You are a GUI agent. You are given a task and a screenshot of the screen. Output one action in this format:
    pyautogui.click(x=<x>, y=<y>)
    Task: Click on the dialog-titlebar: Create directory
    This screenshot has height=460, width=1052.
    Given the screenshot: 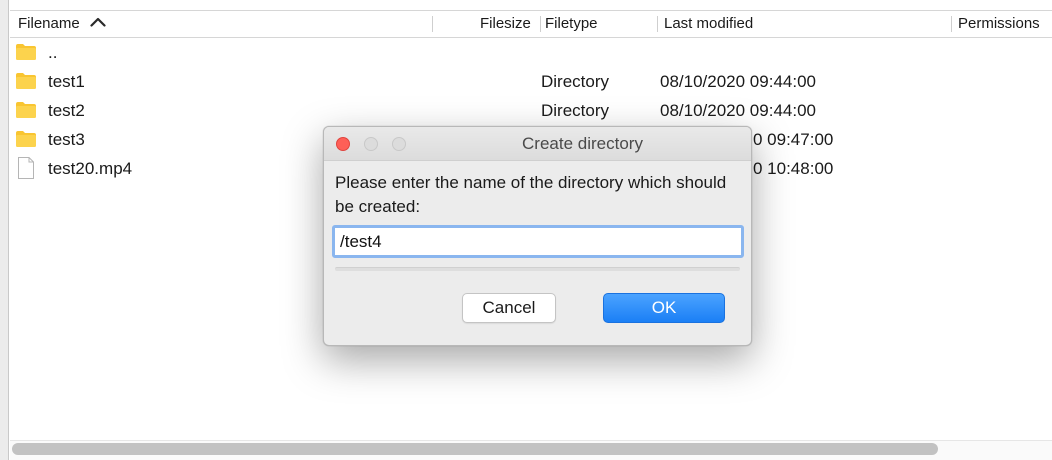 What is the action you would take?
    pyautogui.click(x=537, y=144)
    